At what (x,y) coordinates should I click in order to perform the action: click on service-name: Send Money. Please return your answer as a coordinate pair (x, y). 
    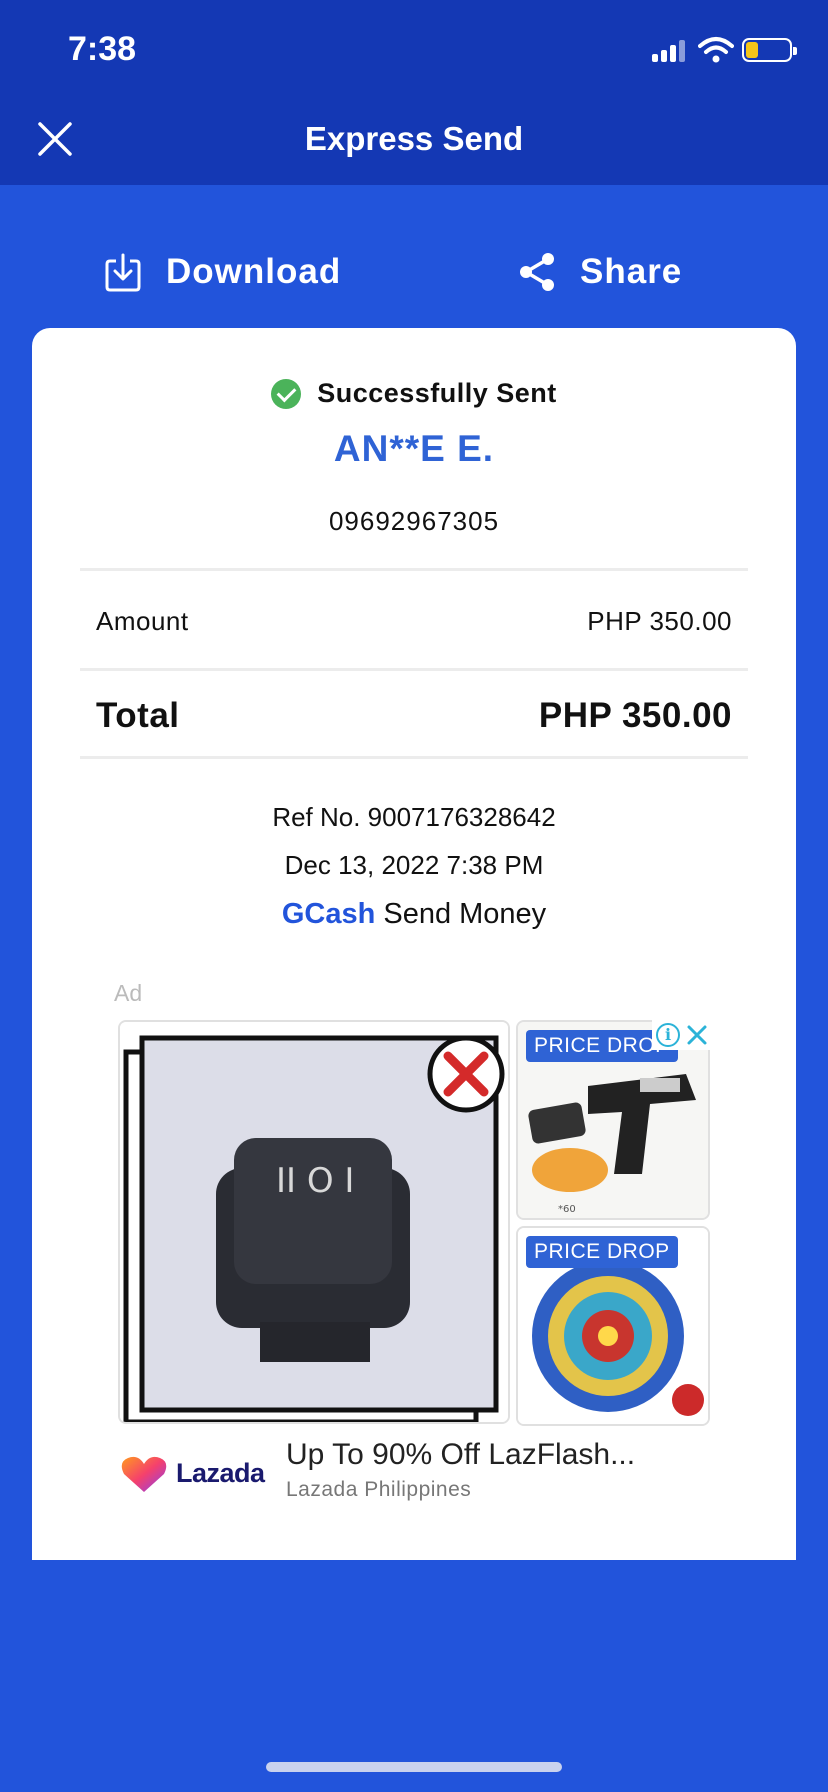
    Looking at the image, I should click on (465, 914).